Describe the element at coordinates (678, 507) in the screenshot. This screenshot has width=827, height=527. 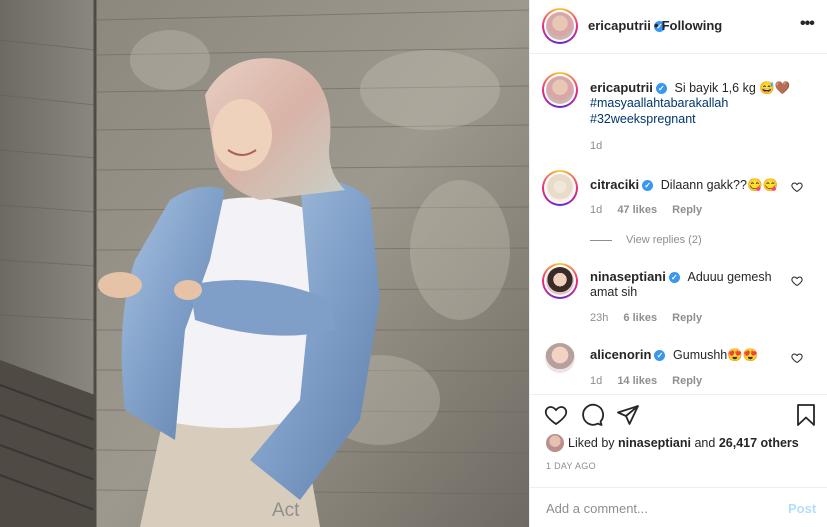
I see `comment-composer: Add a comment... Post` at that location.